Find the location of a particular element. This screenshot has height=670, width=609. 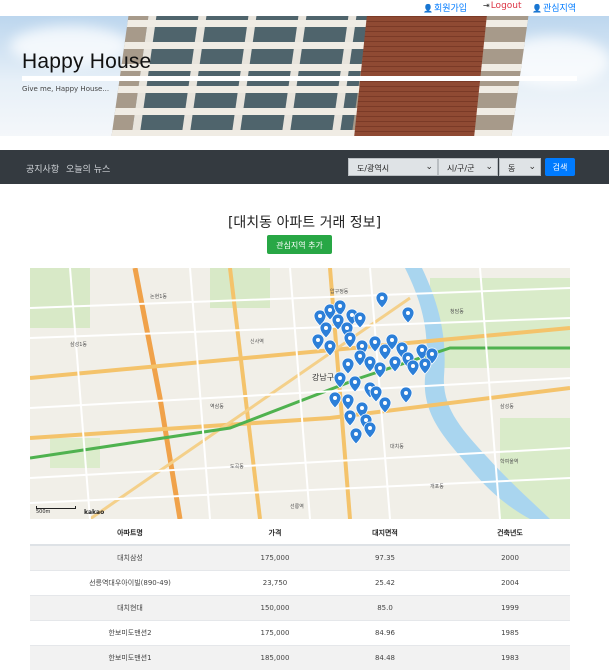

cell-apt-name: 대치현대 is located at coordinates (130, 607).